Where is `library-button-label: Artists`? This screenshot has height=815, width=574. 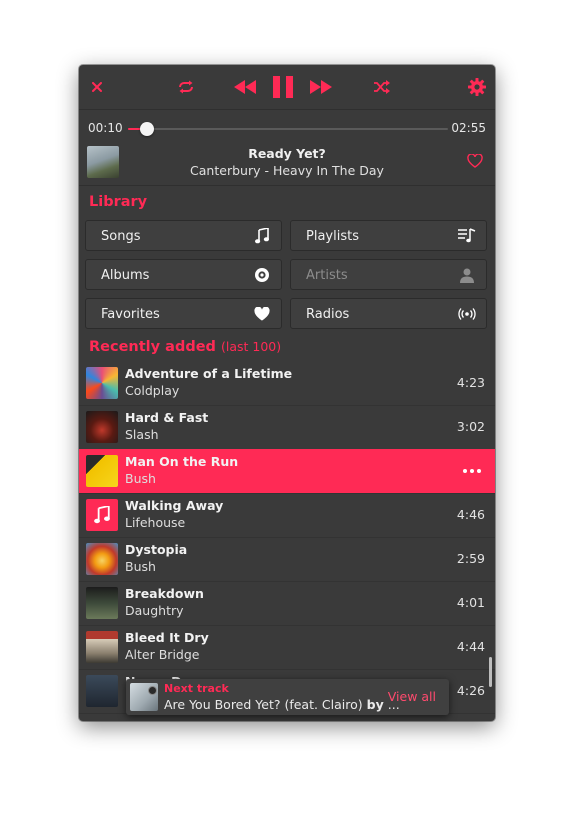
library-button-label: Artists is located at coordinates (327, 275).